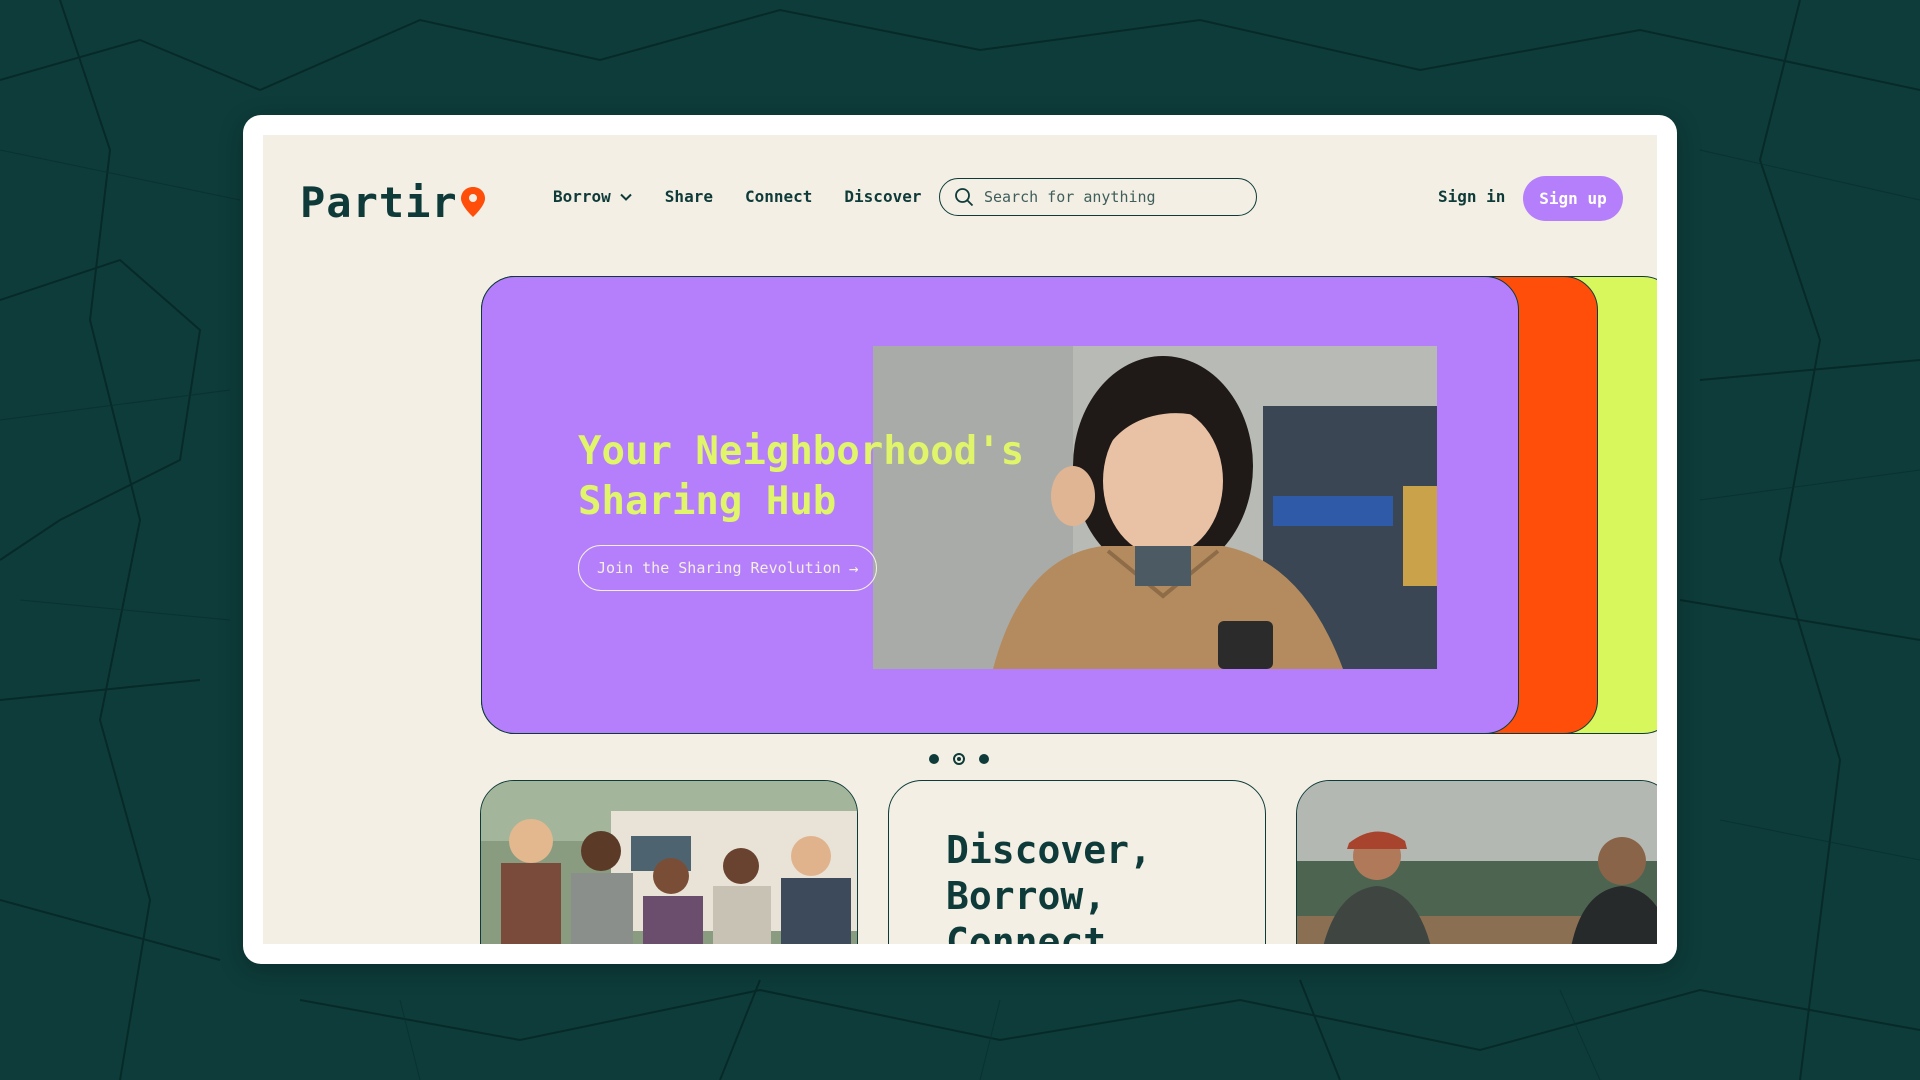 Image resolution: width=1920 pixels, height=1080 pixels. I want to click on hero-title-line1: Your Neighborhood's, so click(801, 451).